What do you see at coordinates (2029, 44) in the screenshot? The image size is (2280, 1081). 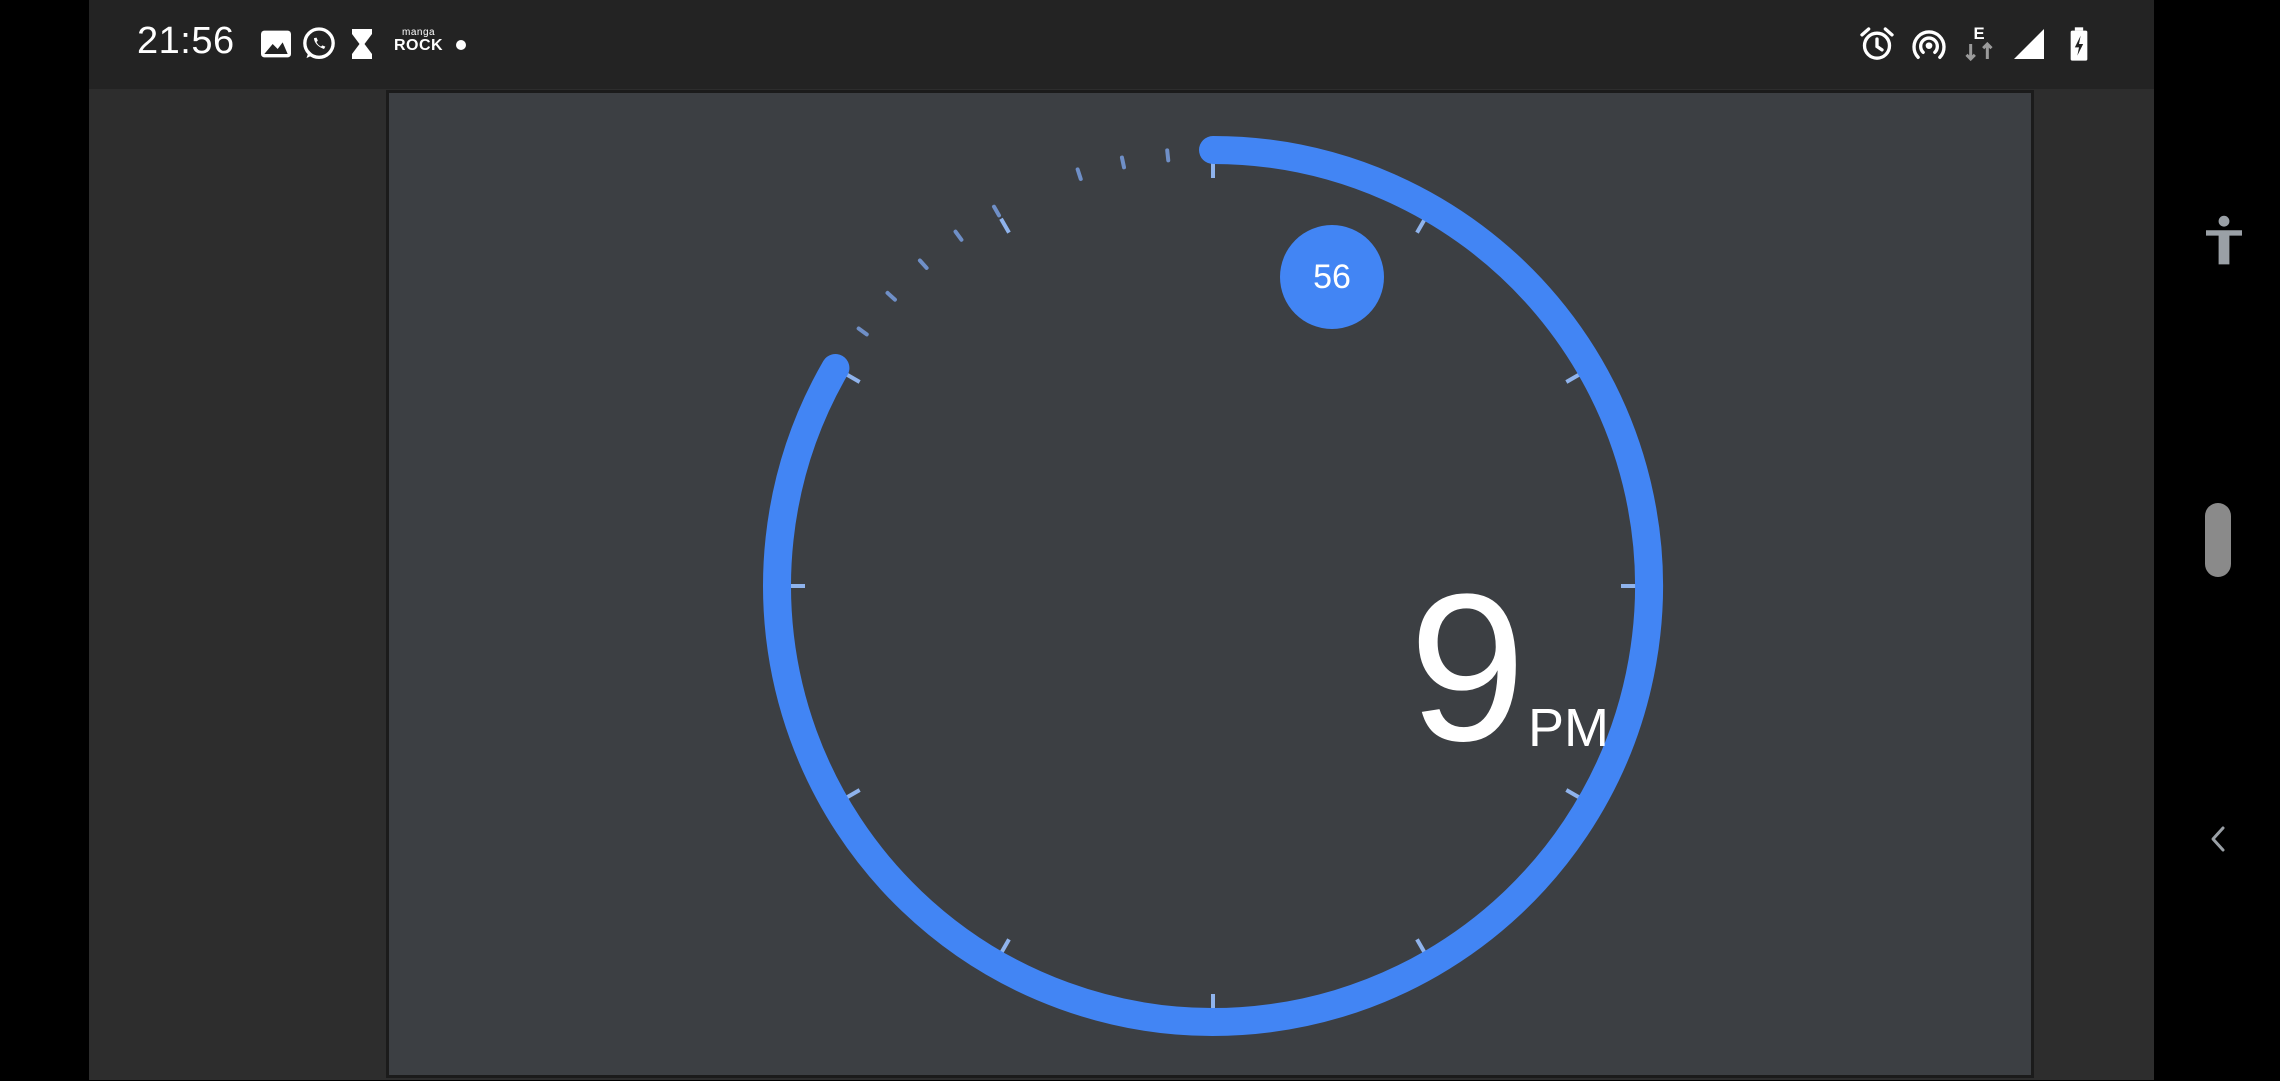 I see `signal-icon` at bounding box center [2029, 44].